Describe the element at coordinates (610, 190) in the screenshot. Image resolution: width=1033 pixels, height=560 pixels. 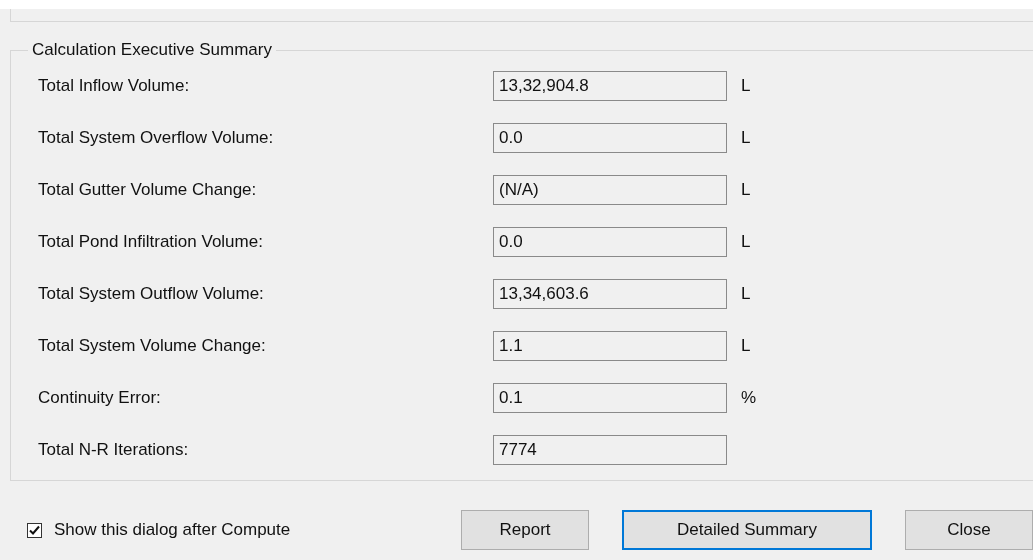
I see `value-field: (N/A)` at that location.